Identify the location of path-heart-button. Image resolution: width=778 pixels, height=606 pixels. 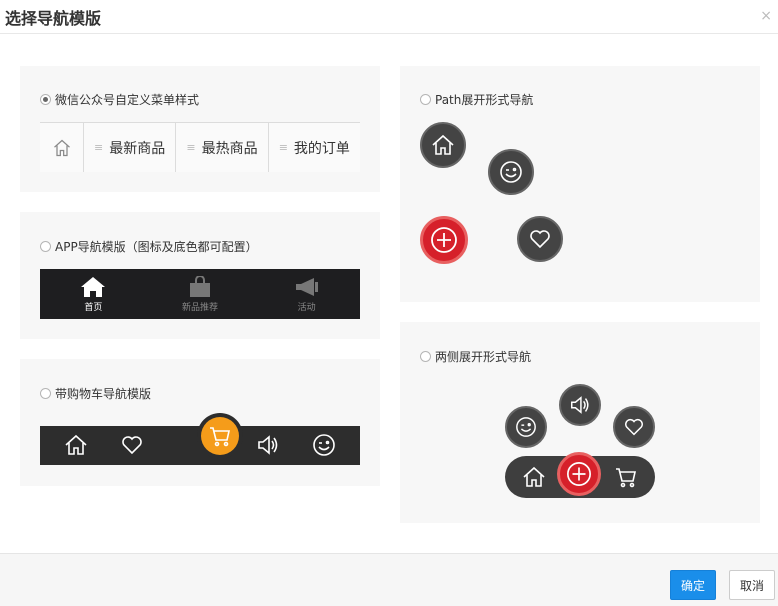
(540, 239).